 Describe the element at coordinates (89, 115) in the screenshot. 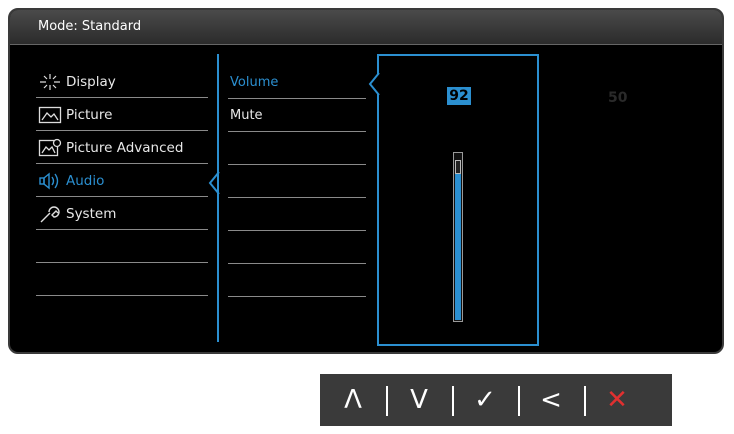

I see `menu-item-label: Picture` at that location.